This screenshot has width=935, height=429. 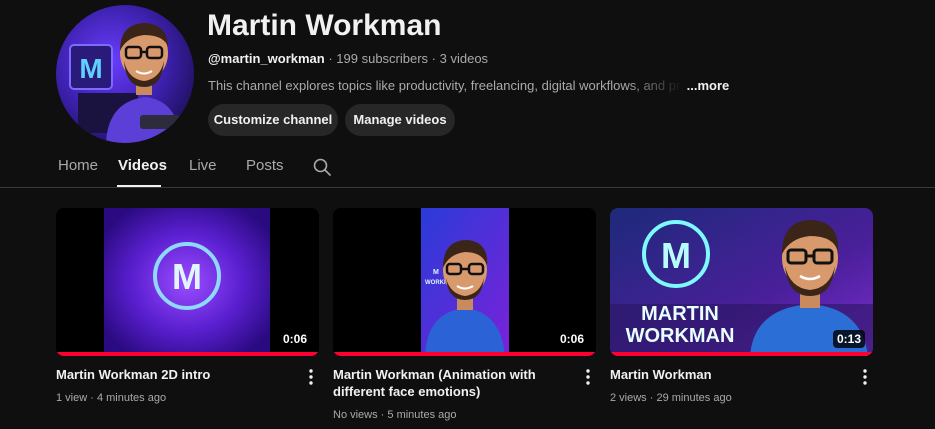 I want to click on video-title: Martin Workman, so click(x=727, y=374).